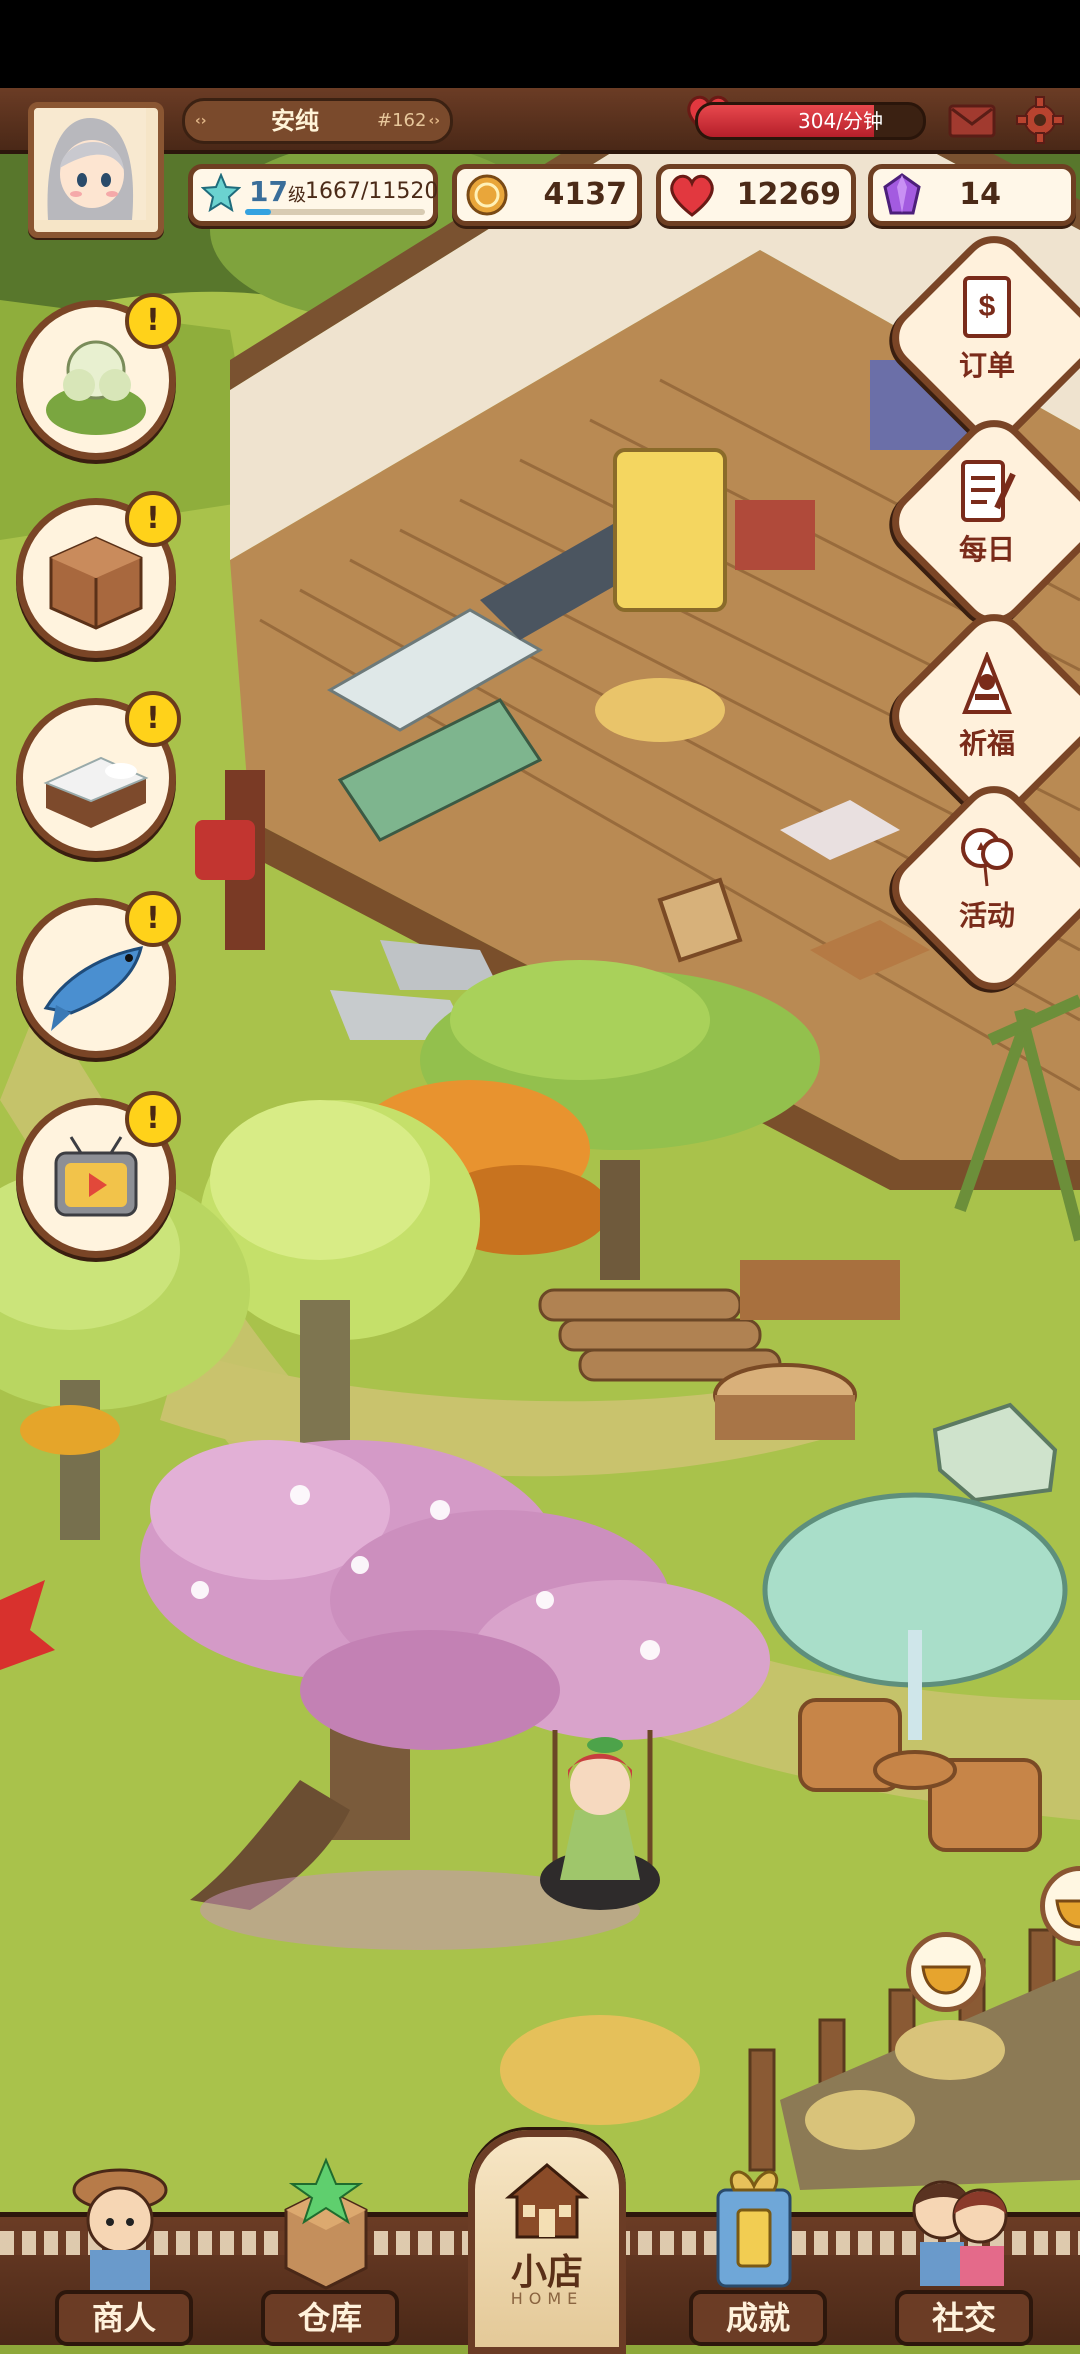 This screenshot has width=1080, height=2354. What do you see at coordinates (547, 2298) in the screenshot?
I see `nav-shop-sublabel: HOME` at bounding box center [547, 2298].